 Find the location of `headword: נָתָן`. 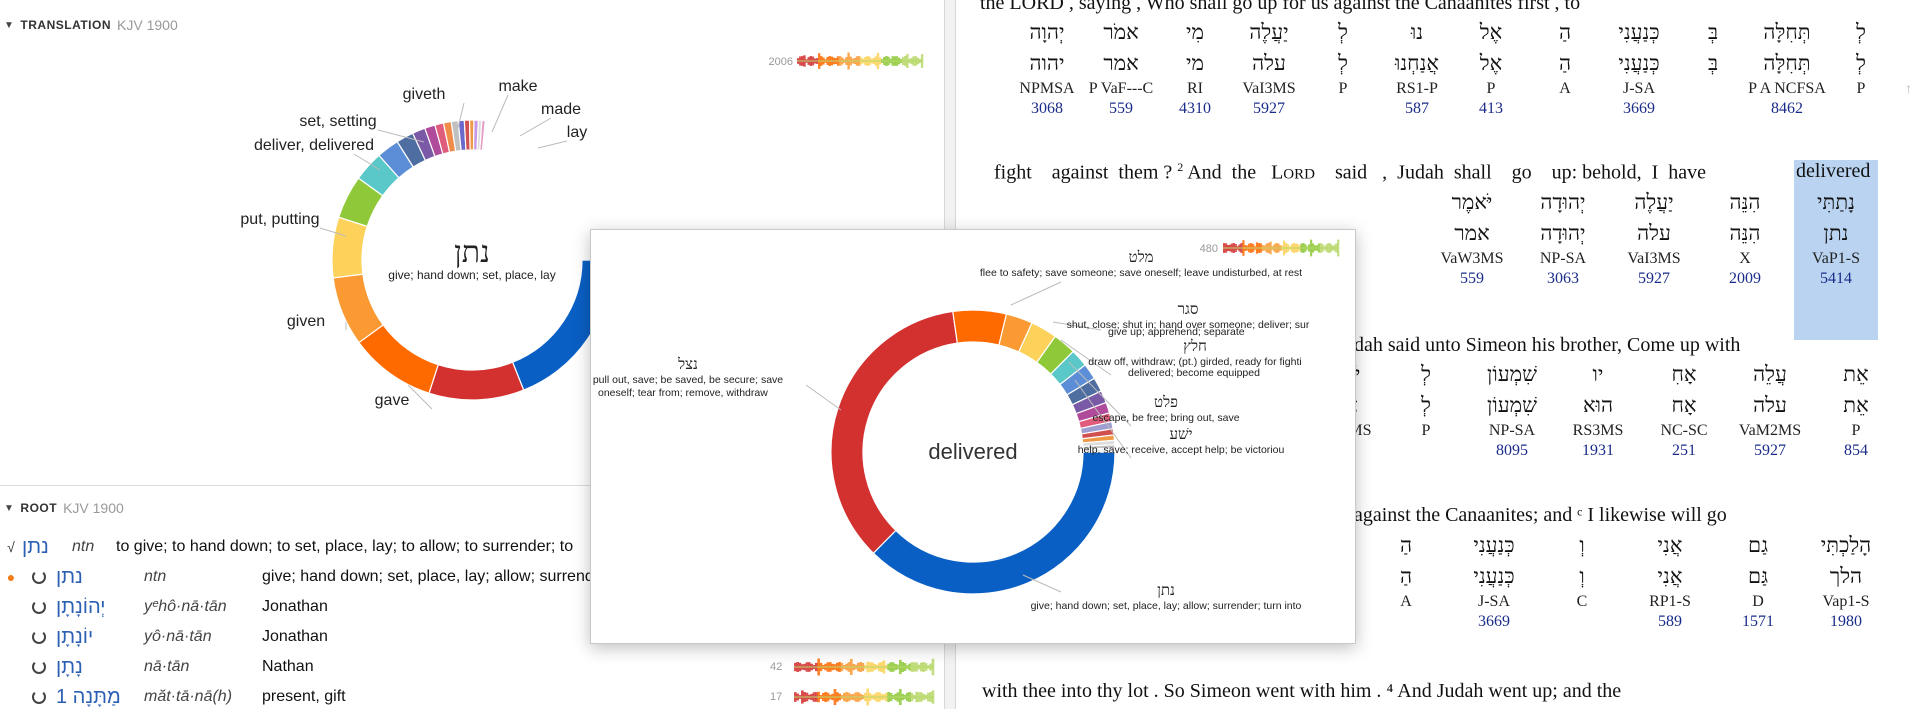

headword: נָתָן is located at coordinates (95, 667).